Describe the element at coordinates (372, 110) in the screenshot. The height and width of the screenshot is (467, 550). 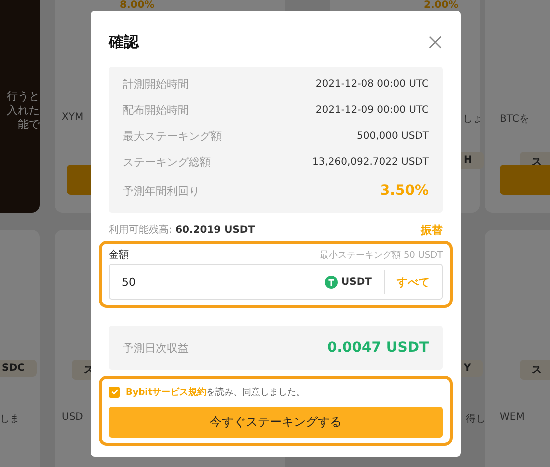
I see `info-value: 2021-12-09 00:00 UTC` at that location.